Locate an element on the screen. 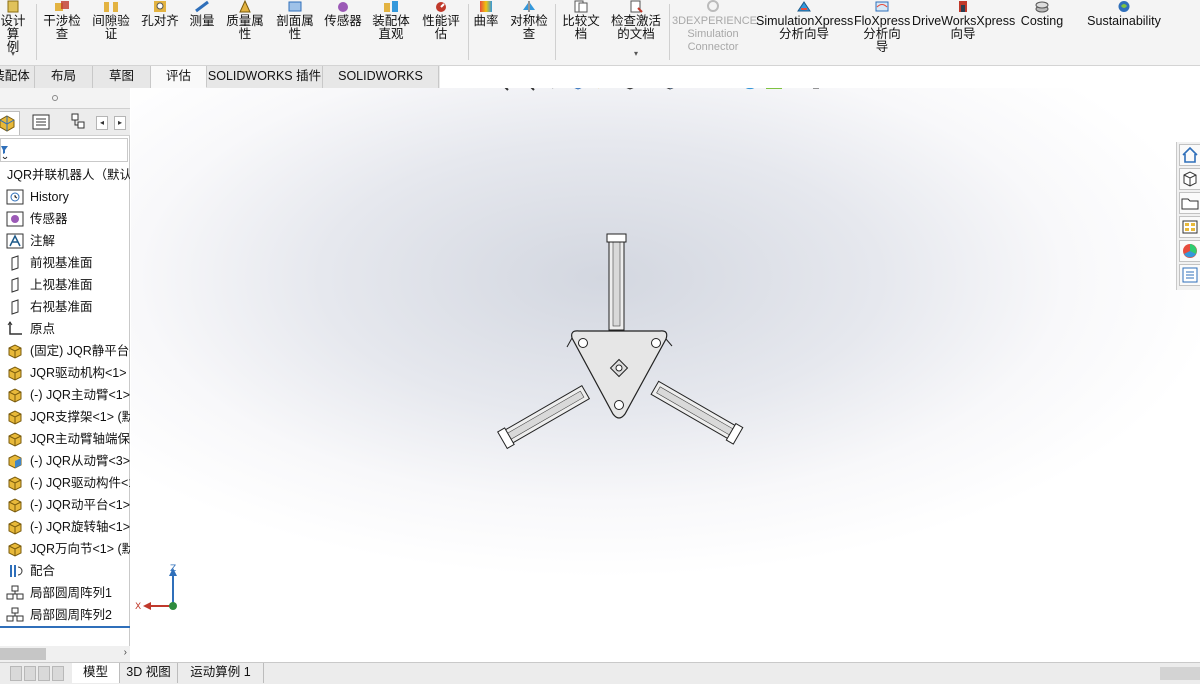 The width and height of the screenshot is (1200, 684). edit-appearance-icon is located at coordinates (750, 89).